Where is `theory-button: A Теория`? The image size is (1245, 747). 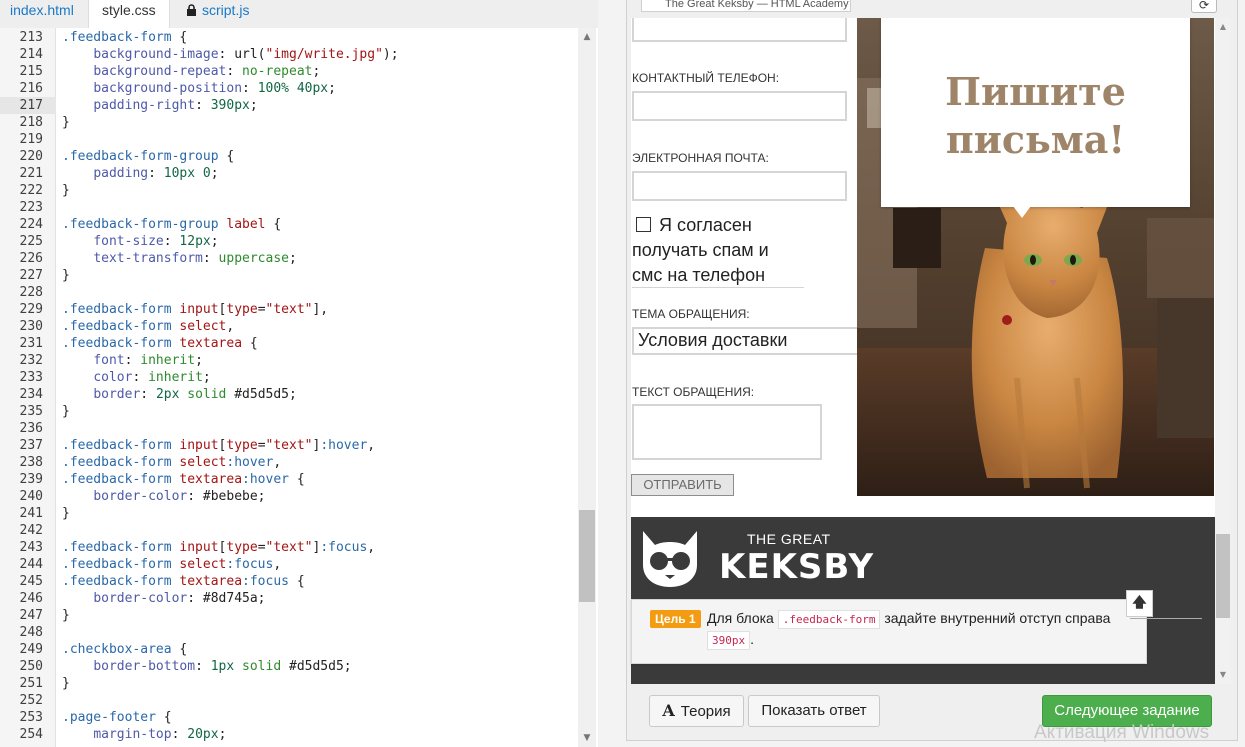 theory-button: A Теория is located at coordinates (696, 711).